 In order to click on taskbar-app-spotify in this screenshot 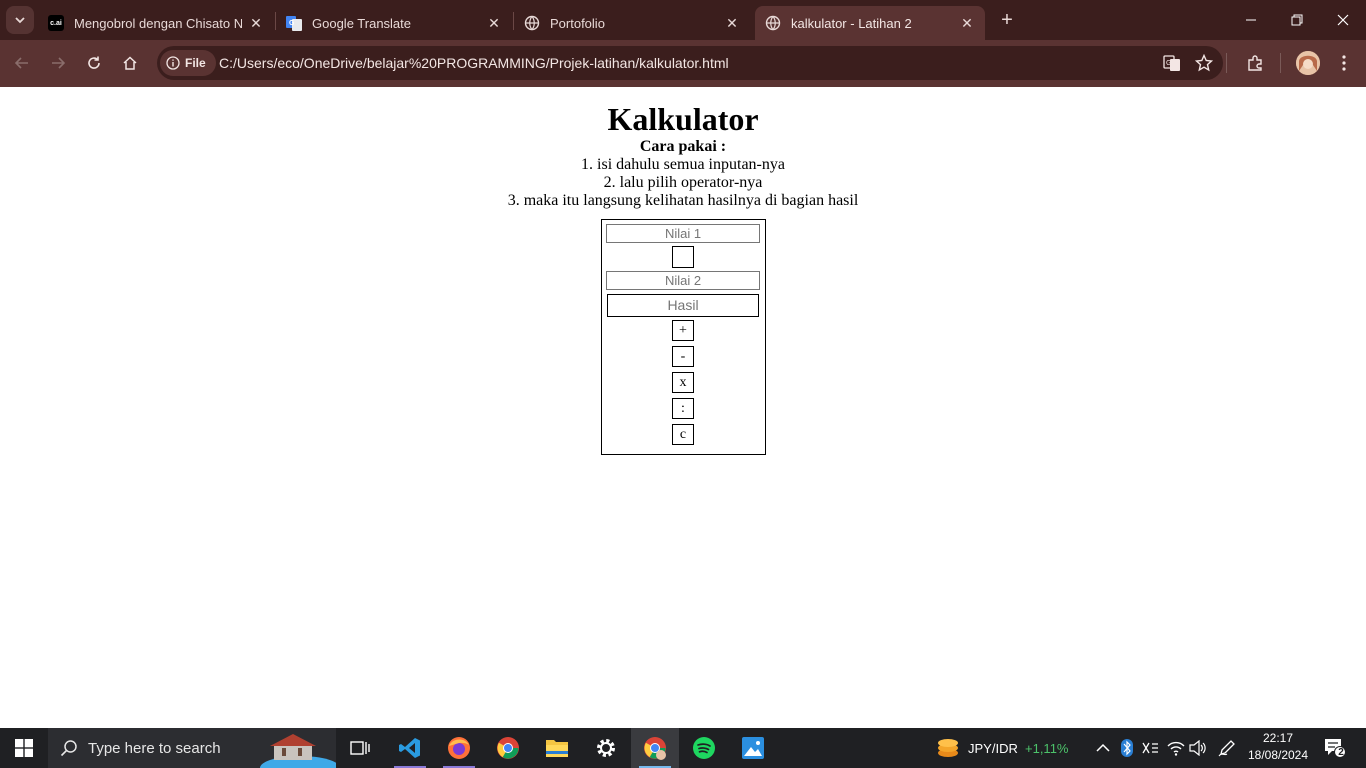, I will do `click(704, 748)`.